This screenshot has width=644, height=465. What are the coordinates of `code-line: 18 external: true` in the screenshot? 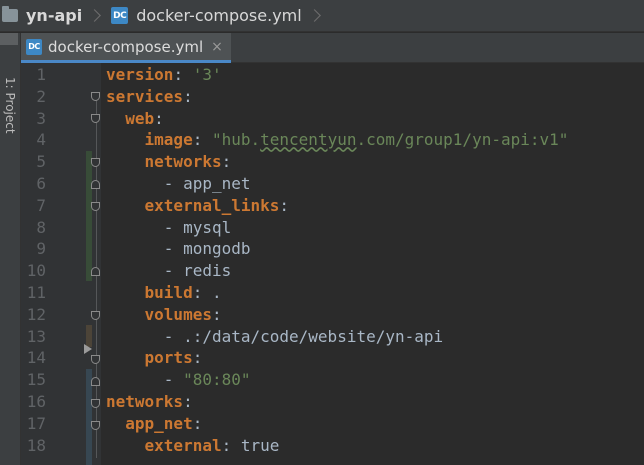 It's located at (332, 446).